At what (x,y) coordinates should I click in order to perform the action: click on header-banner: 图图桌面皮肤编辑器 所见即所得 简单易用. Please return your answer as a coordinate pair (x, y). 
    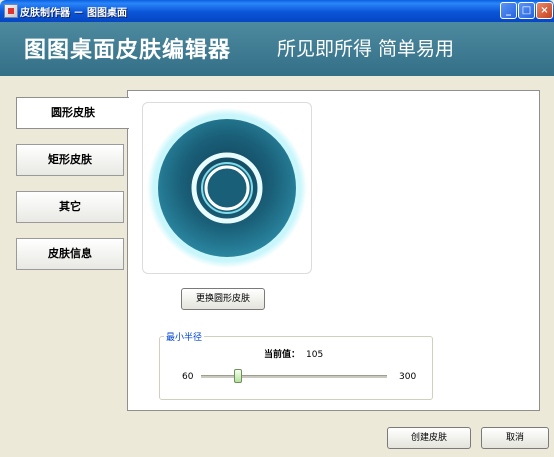
    Looking at the image, I should click on (277, 49).